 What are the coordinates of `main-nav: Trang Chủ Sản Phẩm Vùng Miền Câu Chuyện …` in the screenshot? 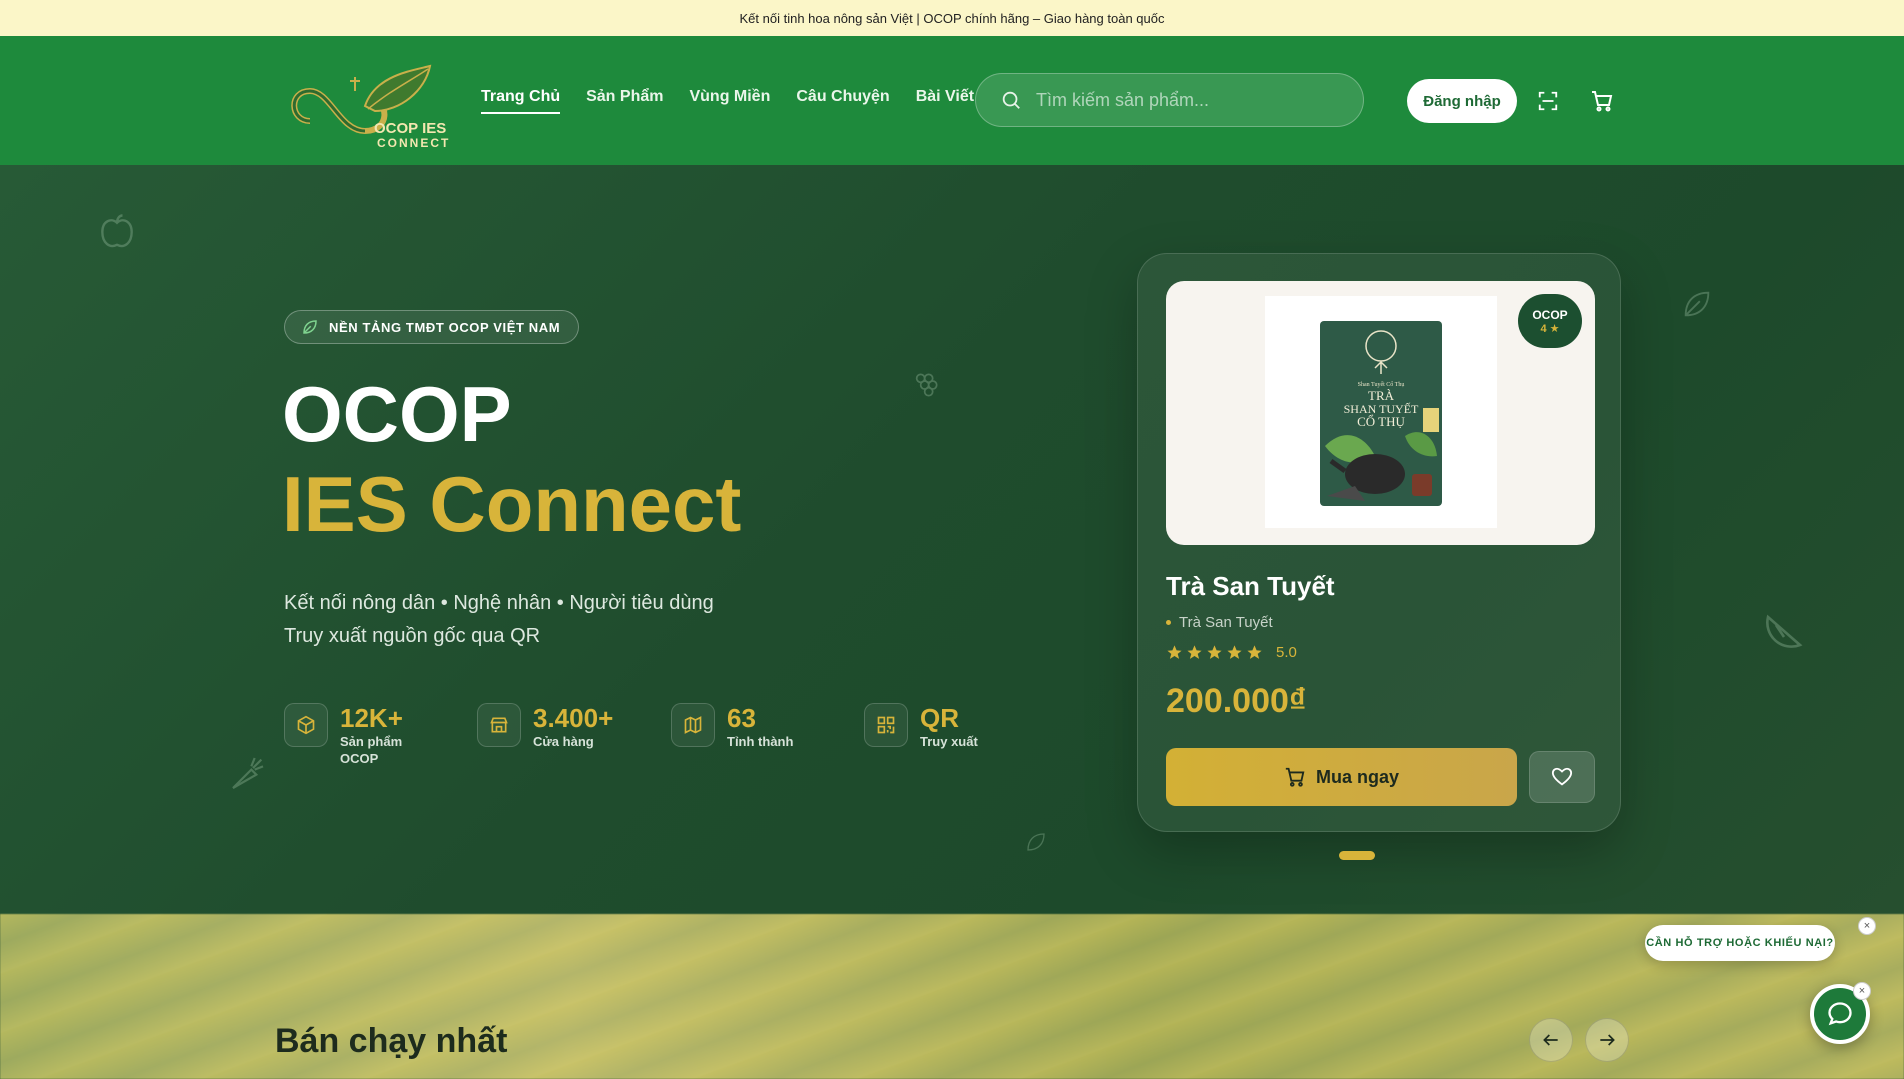 It's located at (727, 101).